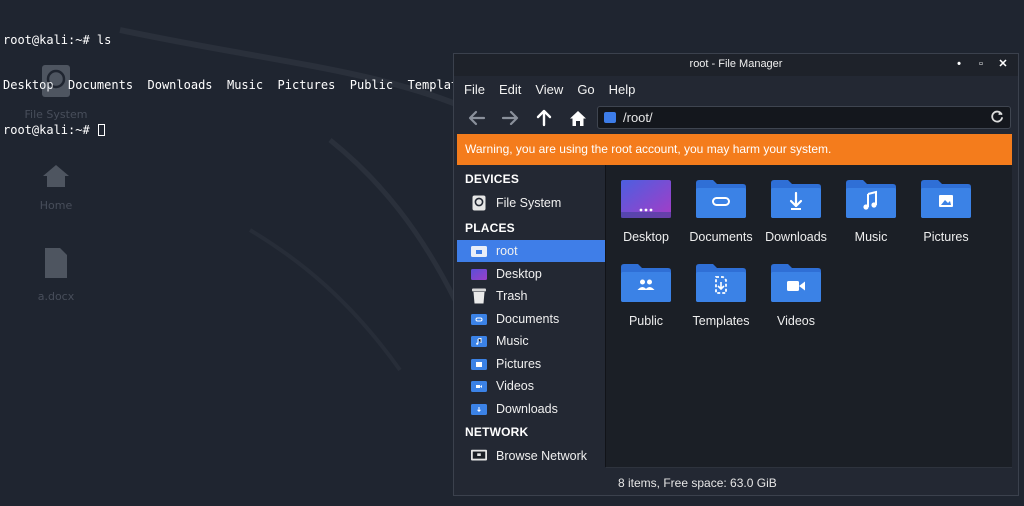 The image size is (1024, 506). Describe the element at coordinates (56, 114) in the screenshot. I see `desktop-icon-label: File System` at that location.